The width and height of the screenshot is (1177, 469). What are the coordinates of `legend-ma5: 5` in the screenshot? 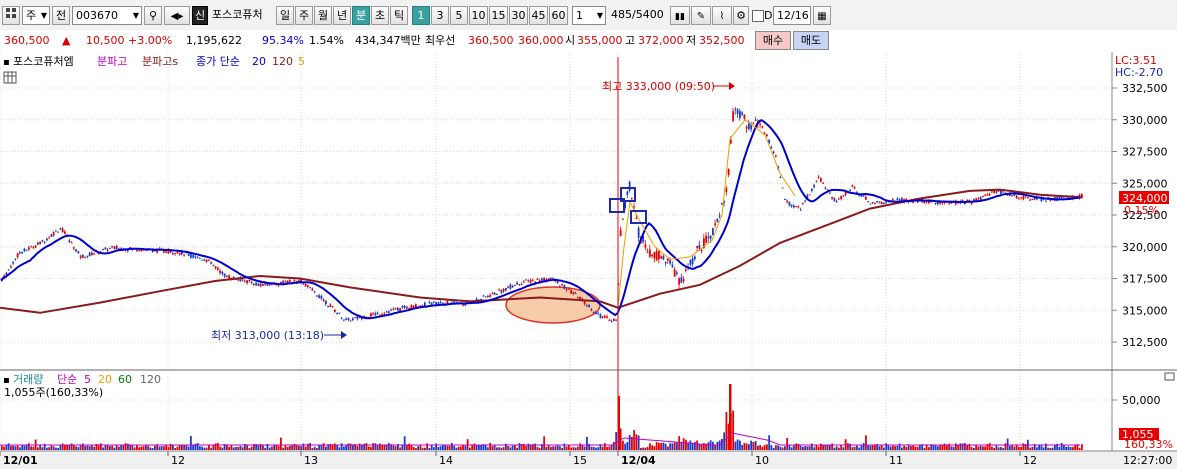 It's located at (301, 61).